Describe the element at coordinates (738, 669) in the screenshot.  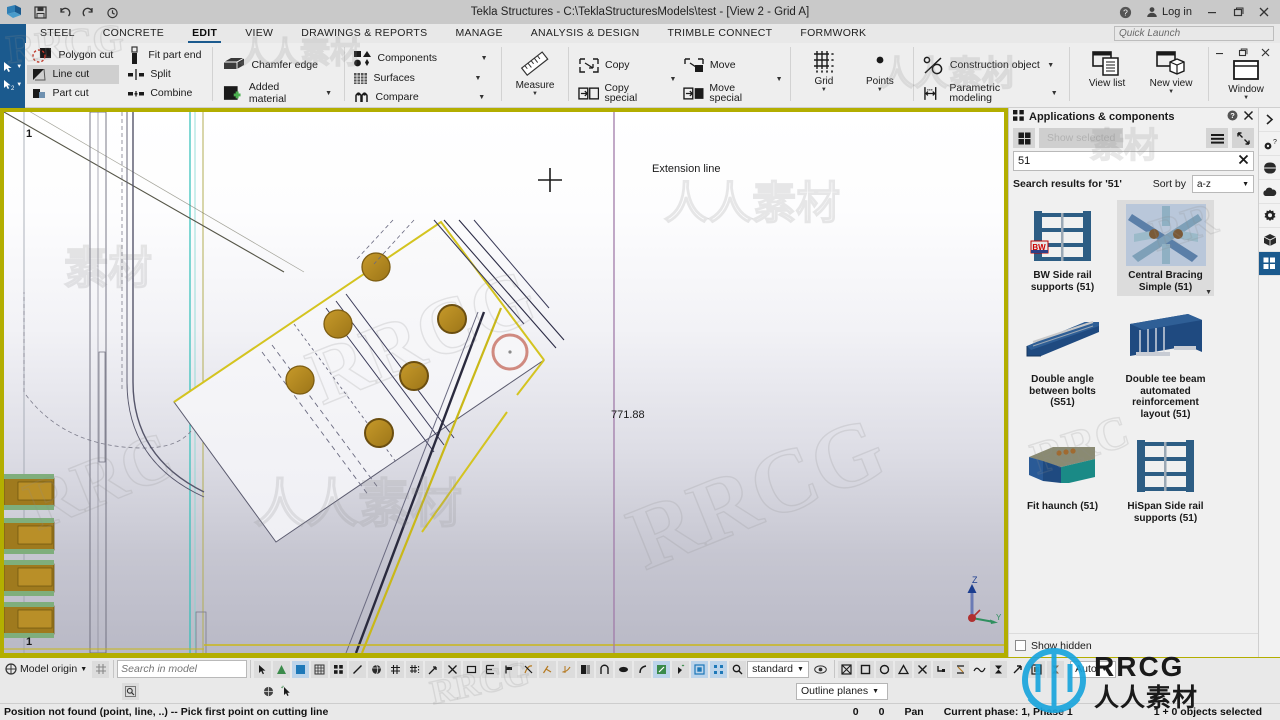
I see `zoom-search-button` at that location.